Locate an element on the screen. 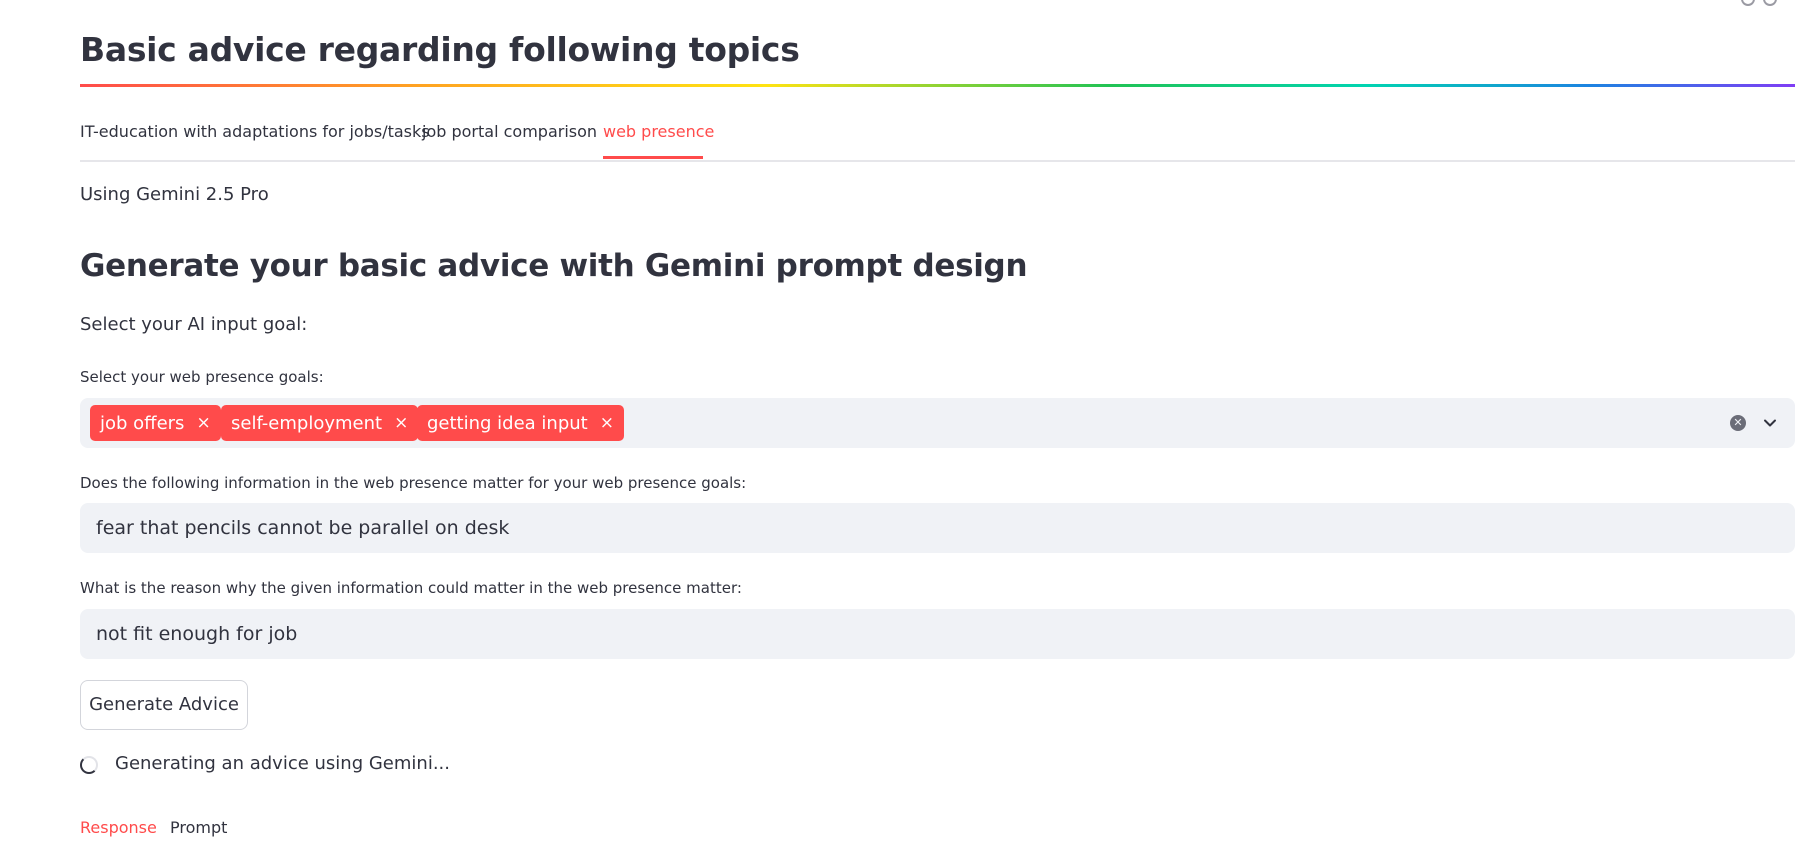  generate-advice-button: Generate Advice is located at coordinates (164, 705).